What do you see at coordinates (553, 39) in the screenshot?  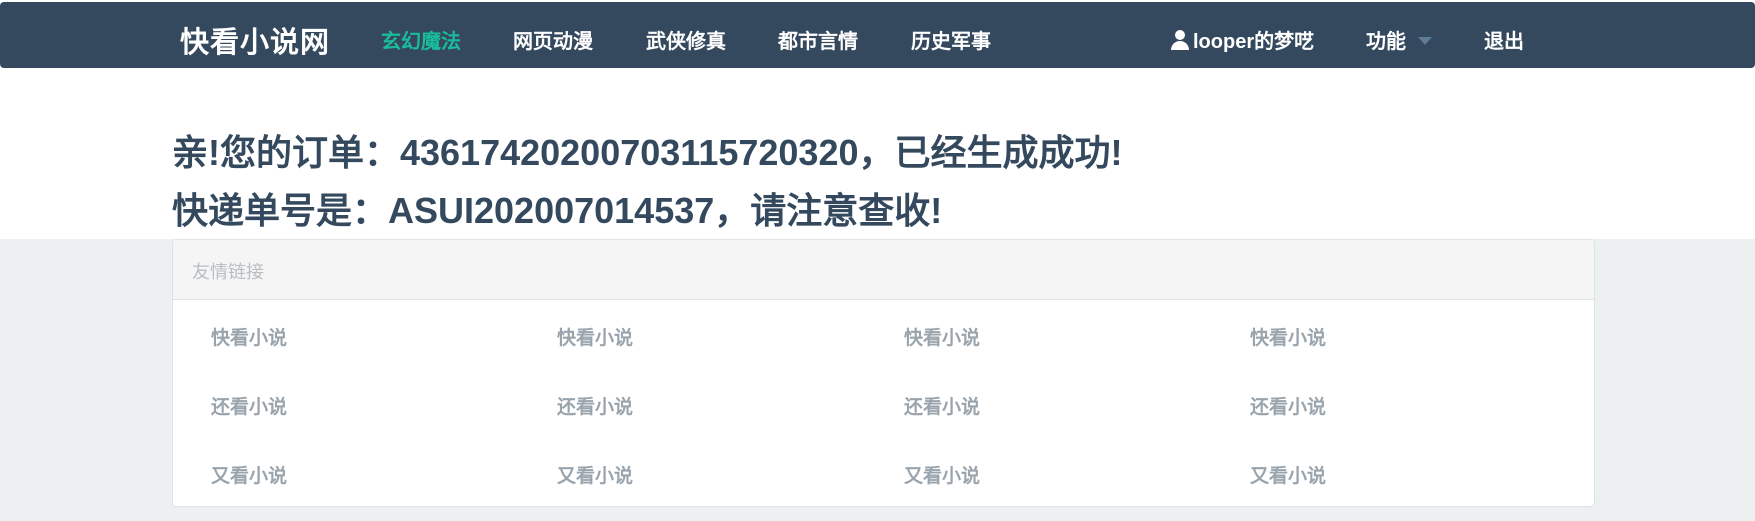 I see `nav-item-anime: 网页动漫` at bounding box center [553, 39].